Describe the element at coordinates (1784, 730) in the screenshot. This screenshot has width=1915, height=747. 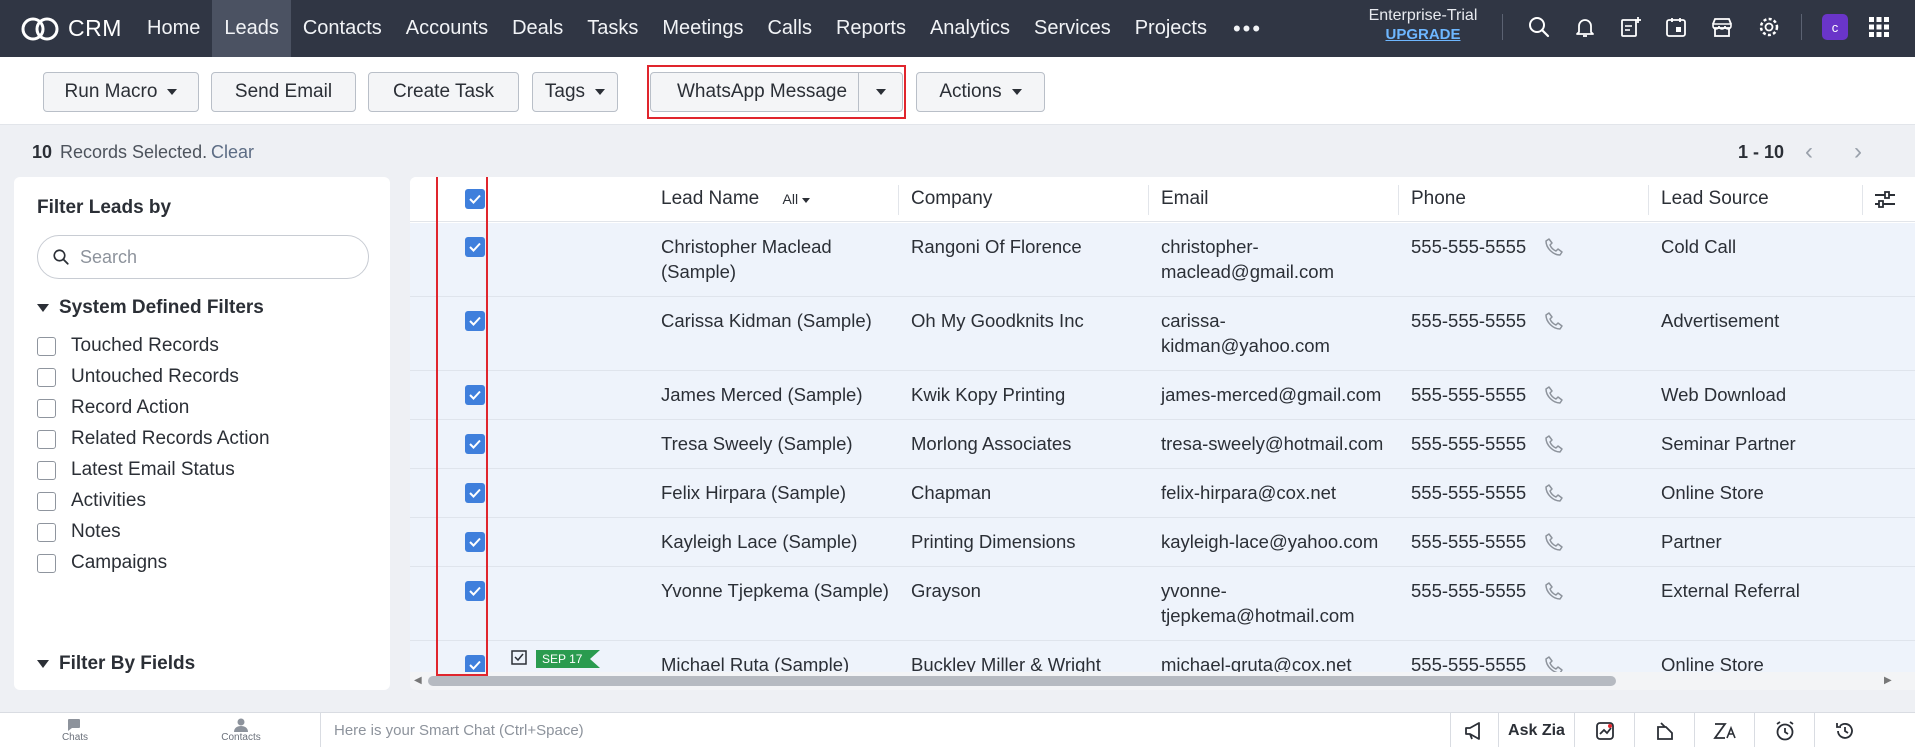
I see `alarm-clock-icon` at that location.